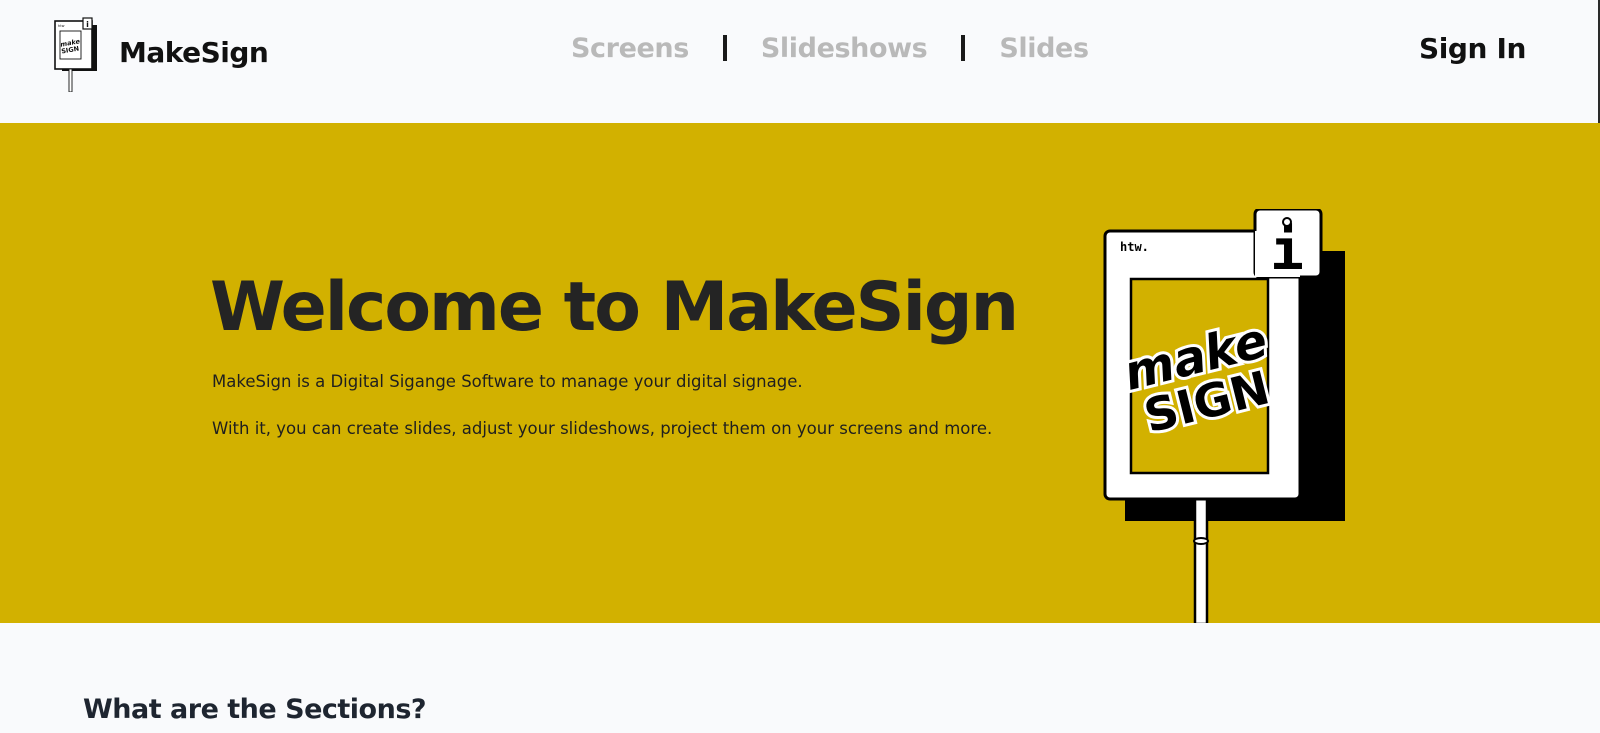 Image resolution: width=1600 pixels, height=733 pixels. What do you see at coordinates (61, 26) in the screenshot?
I see `svg-text: htw` at bounding box center [61, 26].